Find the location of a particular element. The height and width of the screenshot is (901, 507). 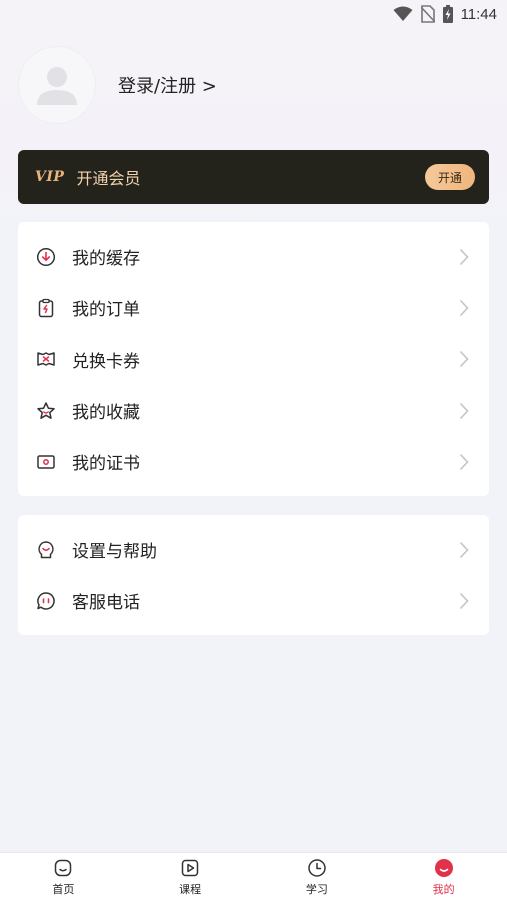

vip-banner: VIP 开通会员 开通 is located at coordinates (253, 177).